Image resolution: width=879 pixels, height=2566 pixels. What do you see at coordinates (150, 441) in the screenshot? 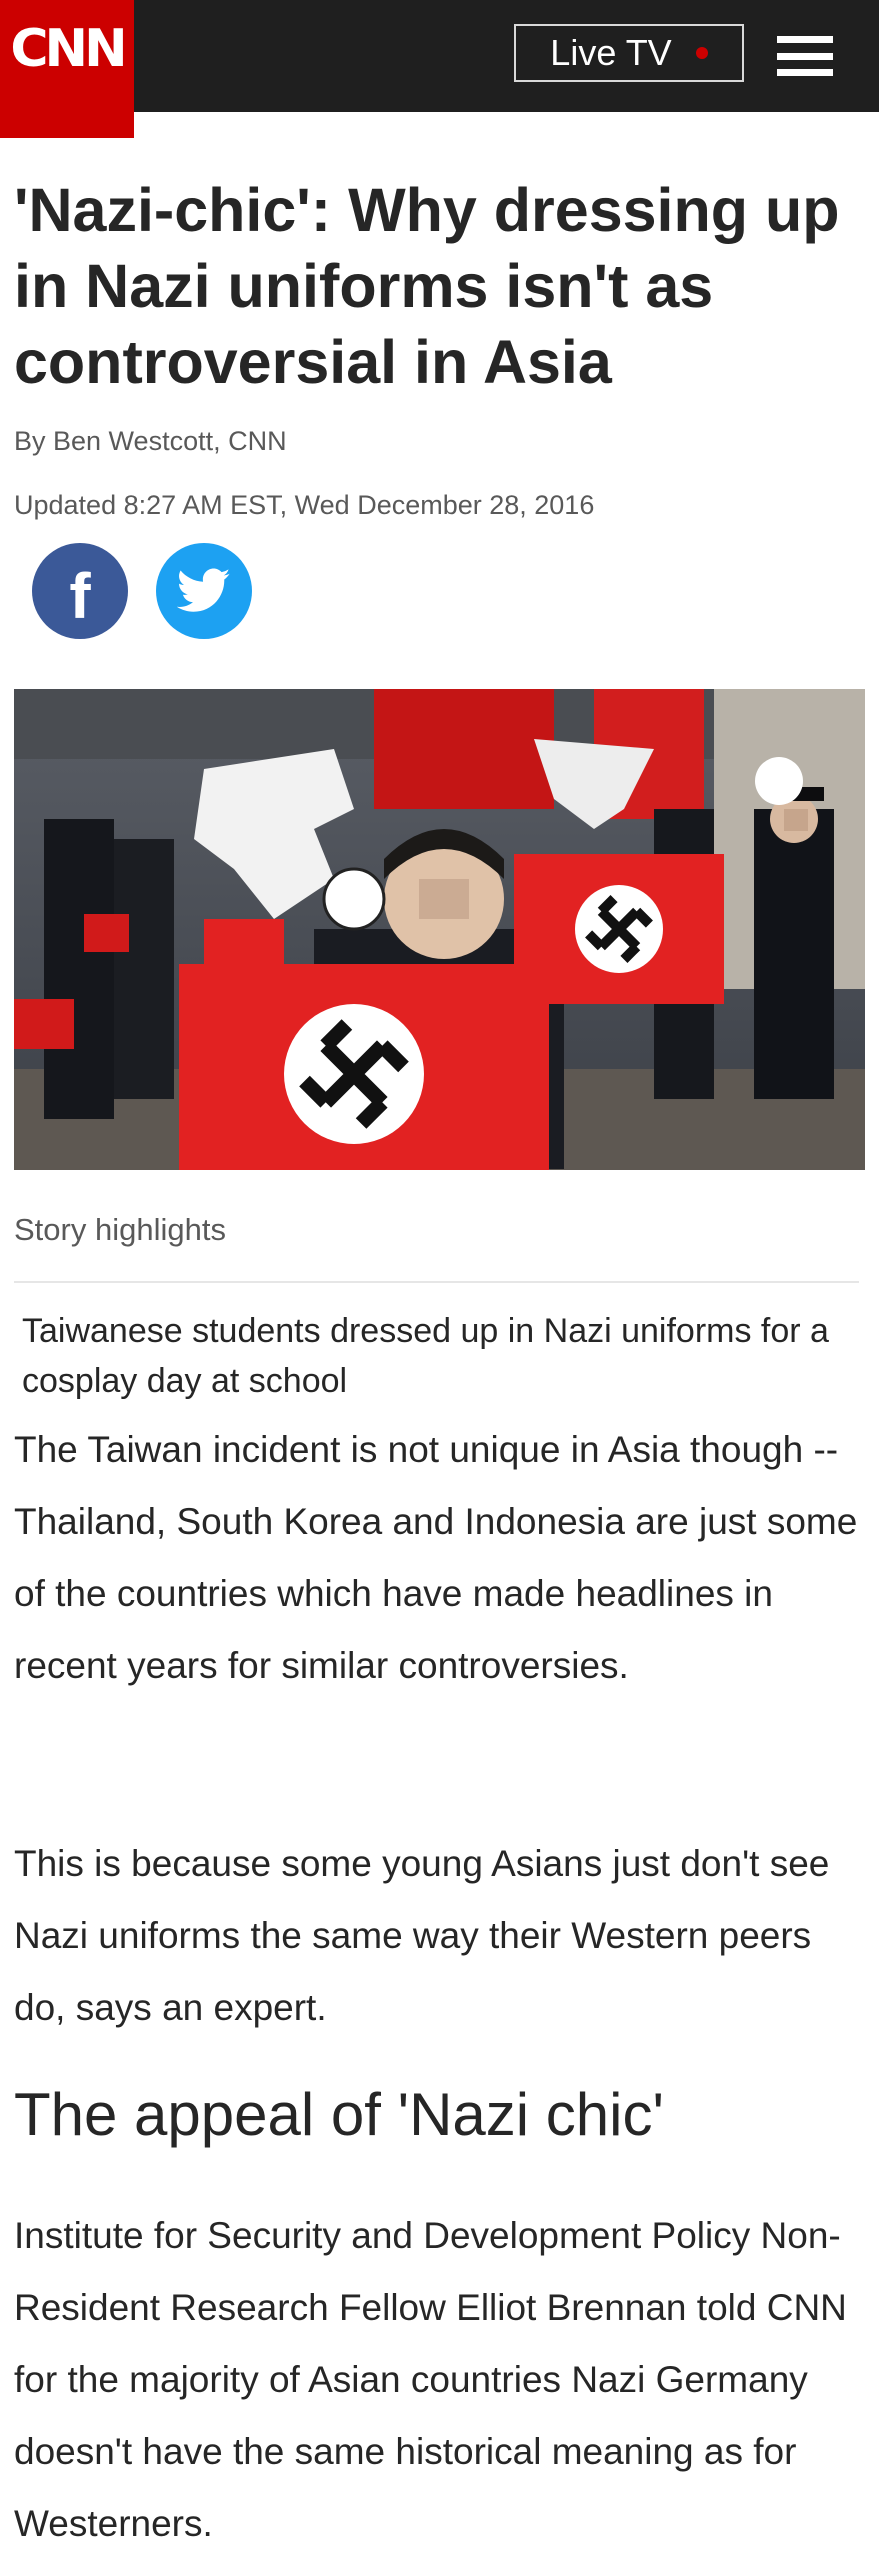
I see `byline: By Ben Westcott, CNN` at bounding box center [150, 441].